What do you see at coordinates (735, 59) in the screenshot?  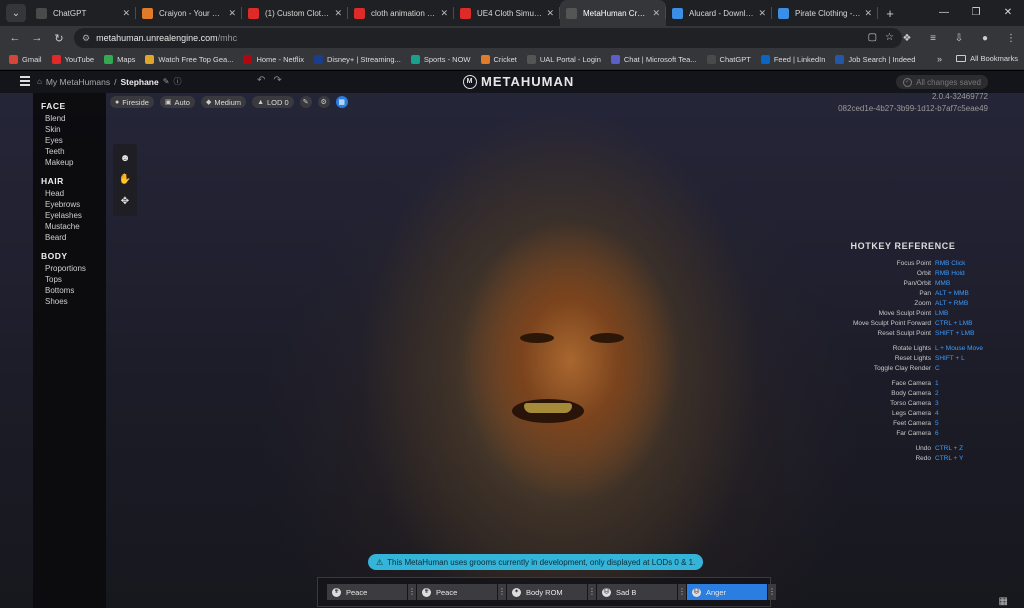 I see `bookmark-label: ChatGPT` at bounding box center [735, 59].